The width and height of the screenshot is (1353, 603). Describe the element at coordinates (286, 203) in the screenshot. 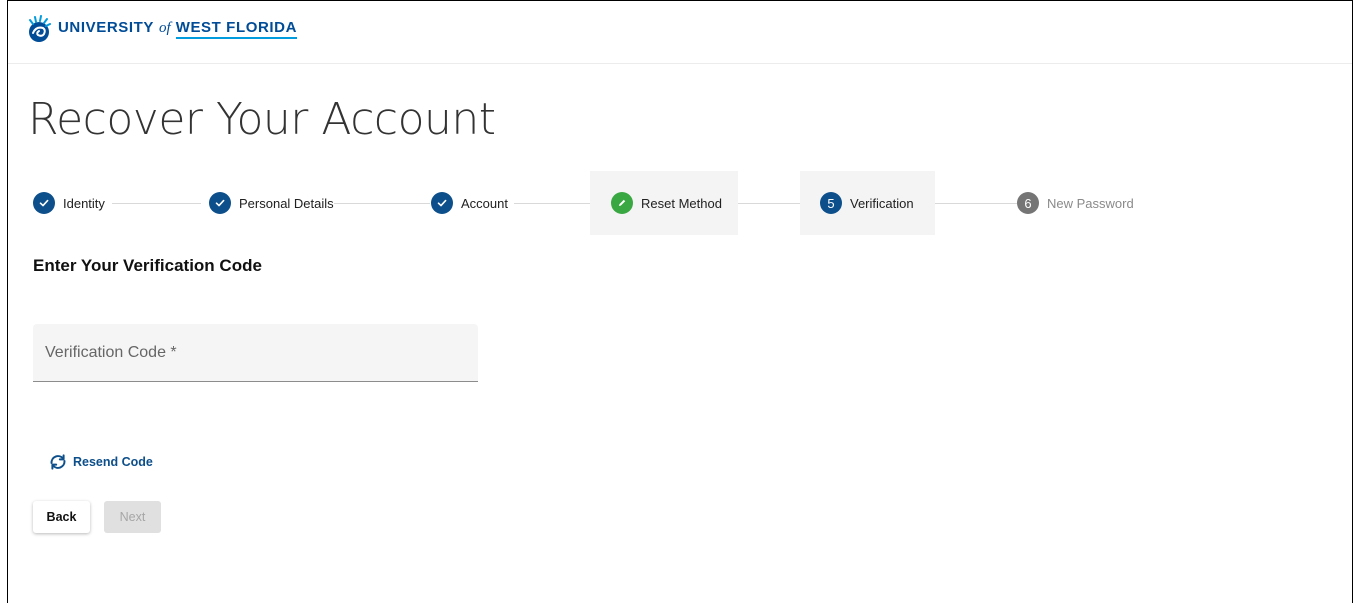

I see `step-label: Personal Details` at that location.